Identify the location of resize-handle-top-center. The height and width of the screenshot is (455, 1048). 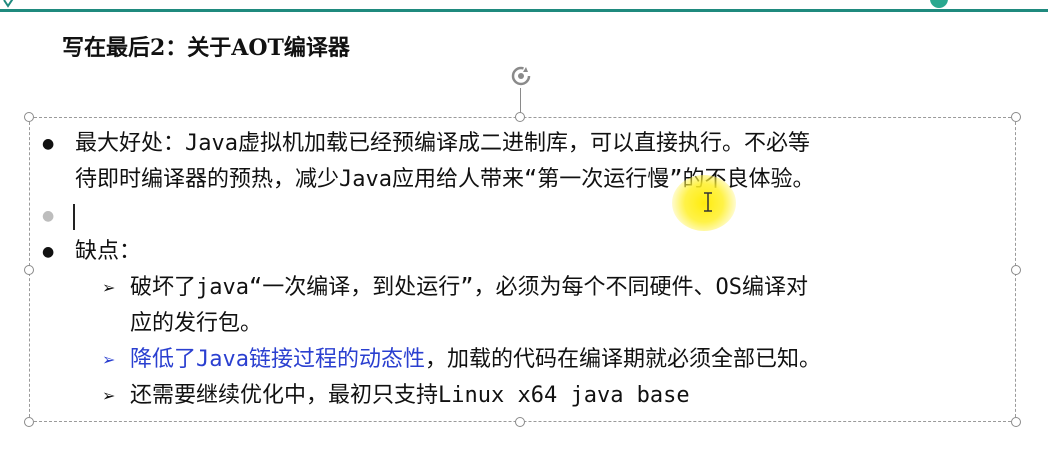
(520, 117).